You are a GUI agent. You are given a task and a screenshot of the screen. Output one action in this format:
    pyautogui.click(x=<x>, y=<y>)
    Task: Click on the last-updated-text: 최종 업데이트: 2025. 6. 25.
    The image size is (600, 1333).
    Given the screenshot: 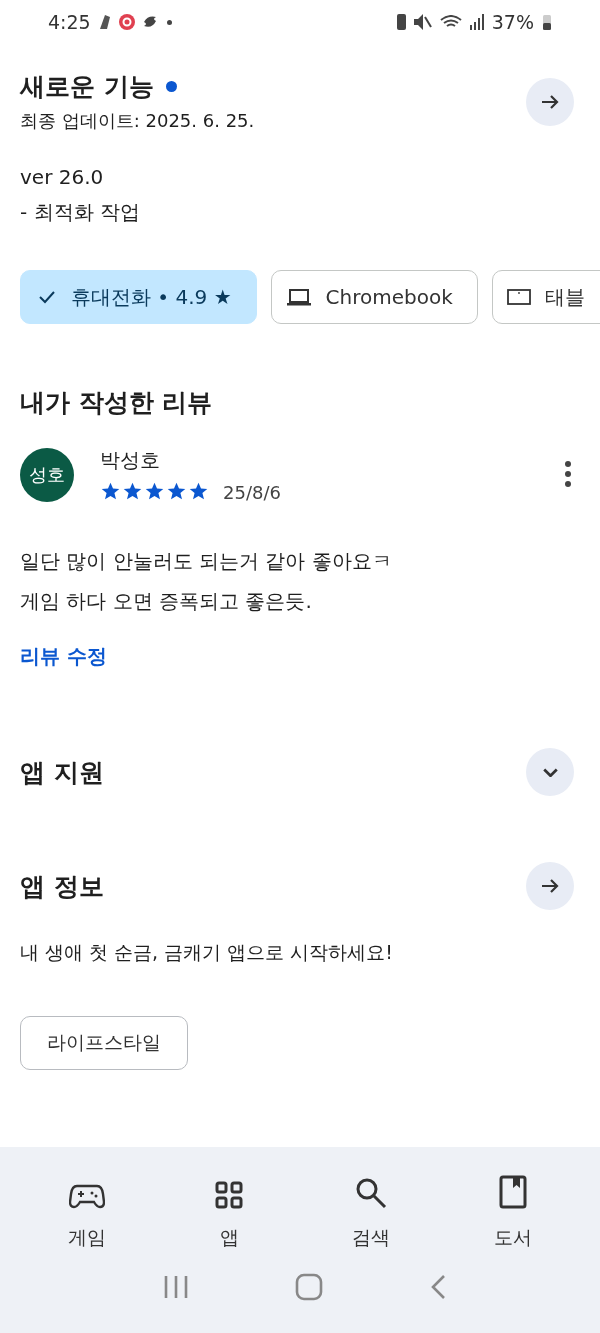 What is the action you would take?
    pyautogui.click(x=137, y=121)
    